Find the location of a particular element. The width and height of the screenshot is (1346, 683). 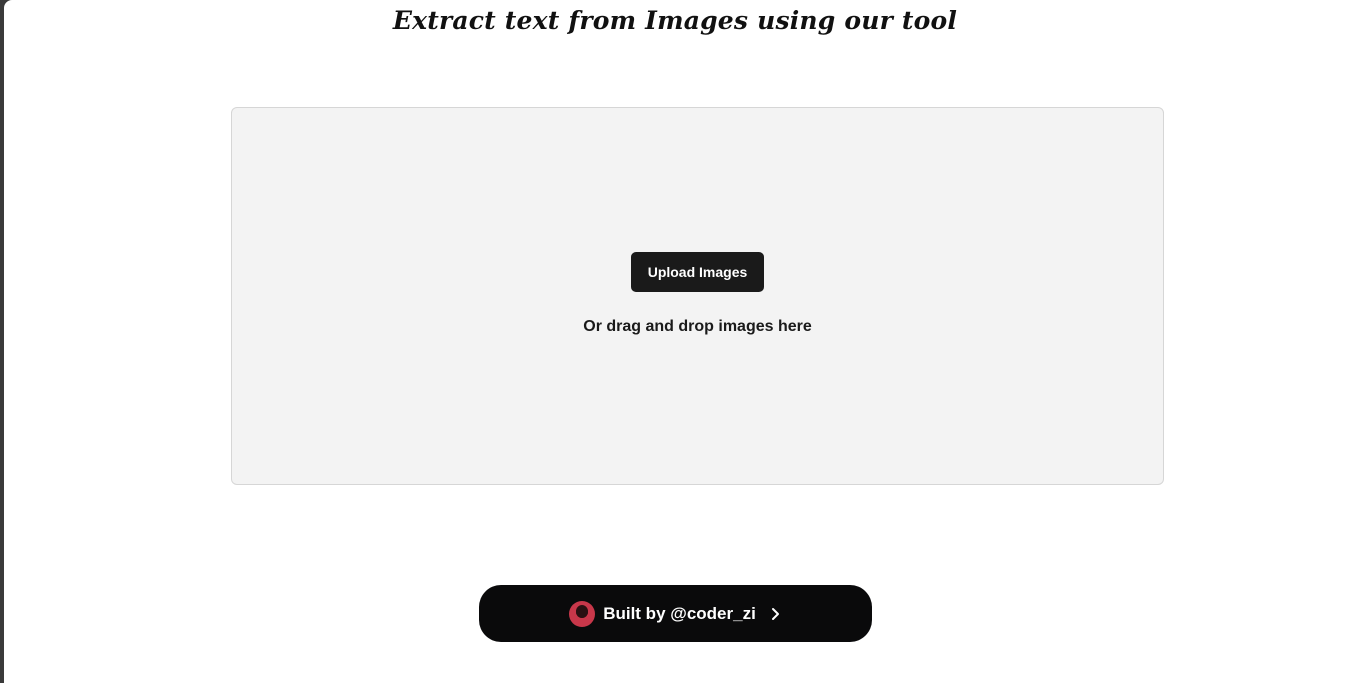

built-by-link: Built by @coder_zi is located at coordinates (675, 613).